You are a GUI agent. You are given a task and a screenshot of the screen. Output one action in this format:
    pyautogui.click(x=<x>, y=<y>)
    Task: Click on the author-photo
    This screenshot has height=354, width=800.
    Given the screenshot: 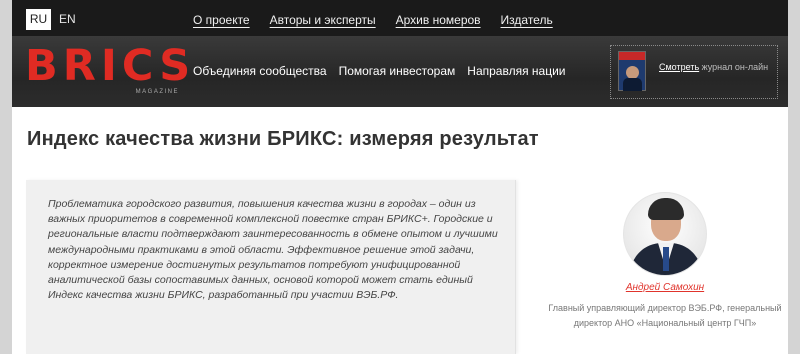 What is the action you would take?
    pyautogui.click(x=665, y=234)
    